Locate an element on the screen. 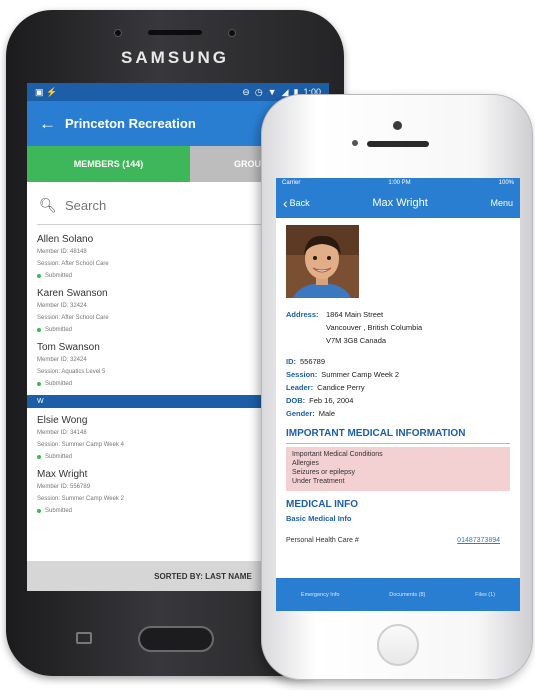 Image resolution: width=535 pixels, height=690 pixels. status-time: 1:00 PM is located at coordinates (399, 183).